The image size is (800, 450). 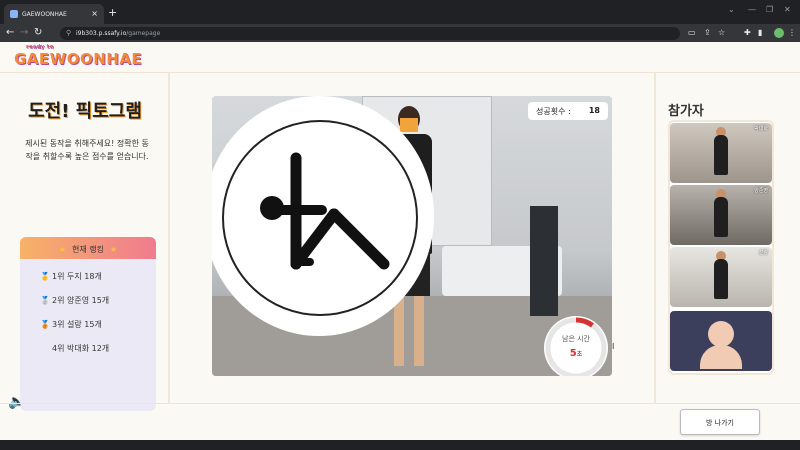 I want to click on ranking-item: 4위 박대화 12개, so click(x=74, y=348).